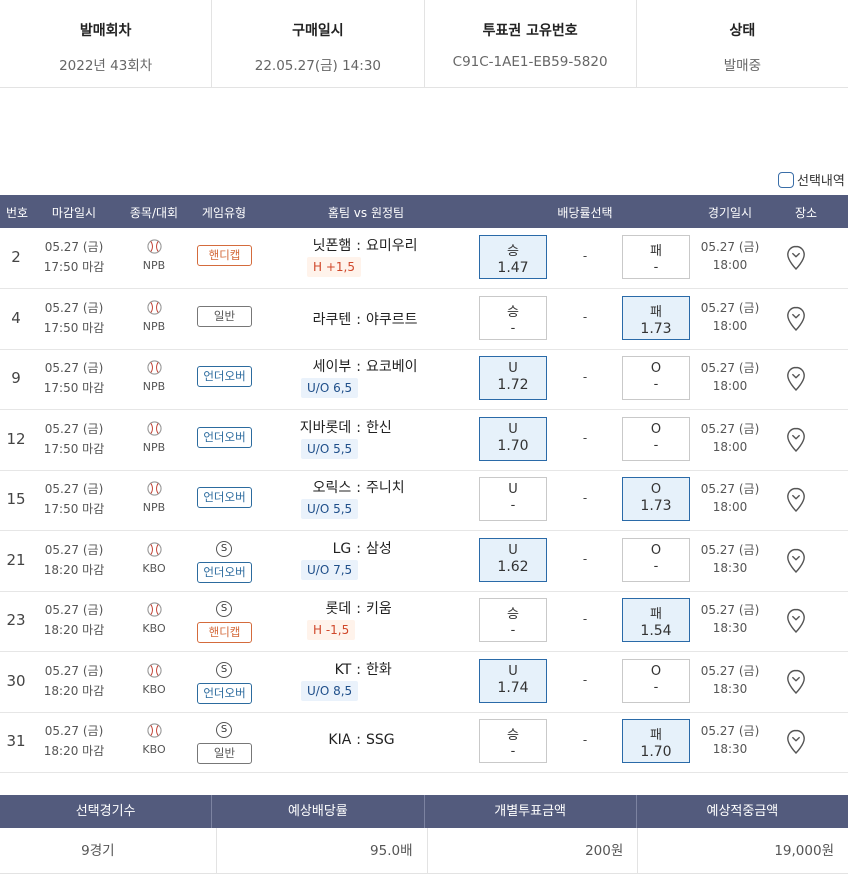 The image size is (854, 877). I want to click on ticket-purchase-cell: 구매일시 22.05.27(금) 14:30, so click(318, 43).